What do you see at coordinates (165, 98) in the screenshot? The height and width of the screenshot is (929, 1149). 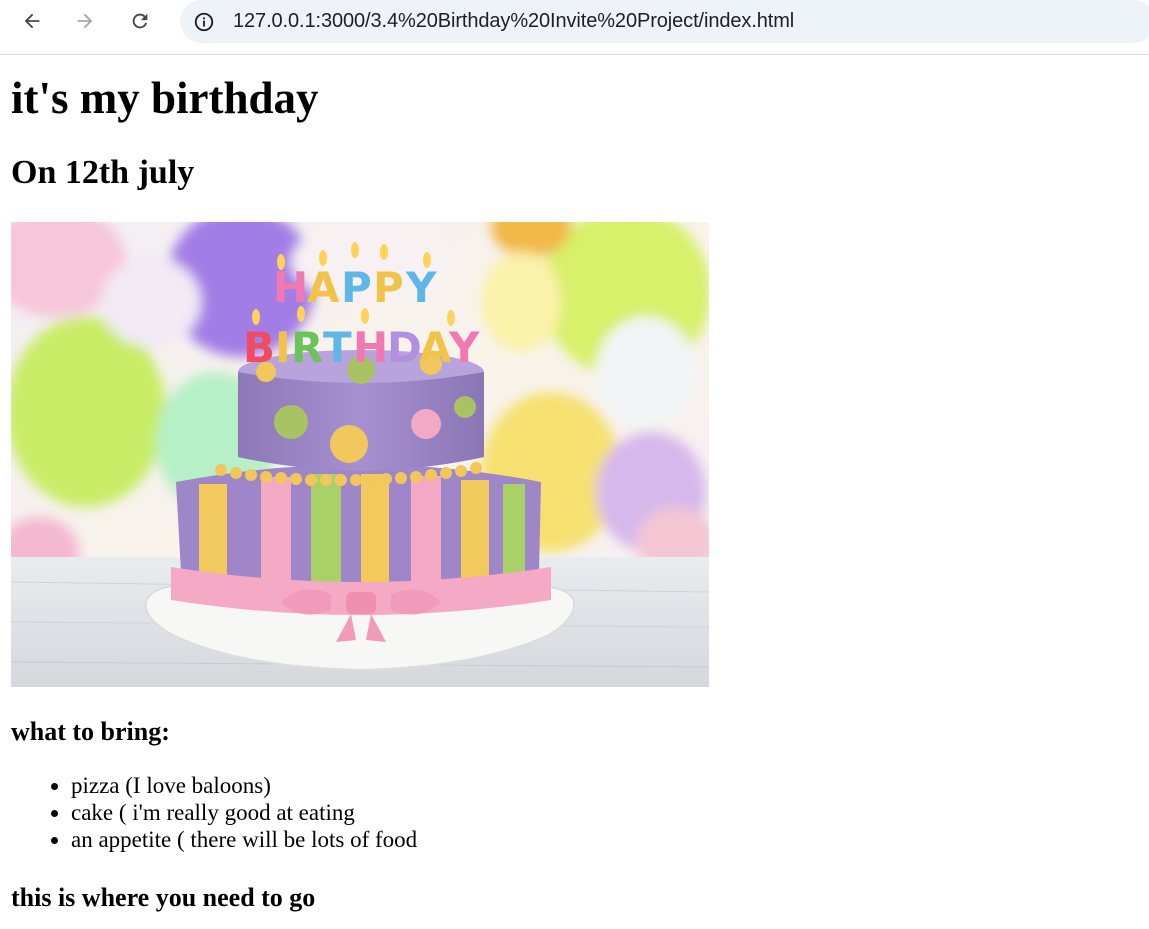 I see `page-title: it's my birthday` at bounding box center [165, 98].